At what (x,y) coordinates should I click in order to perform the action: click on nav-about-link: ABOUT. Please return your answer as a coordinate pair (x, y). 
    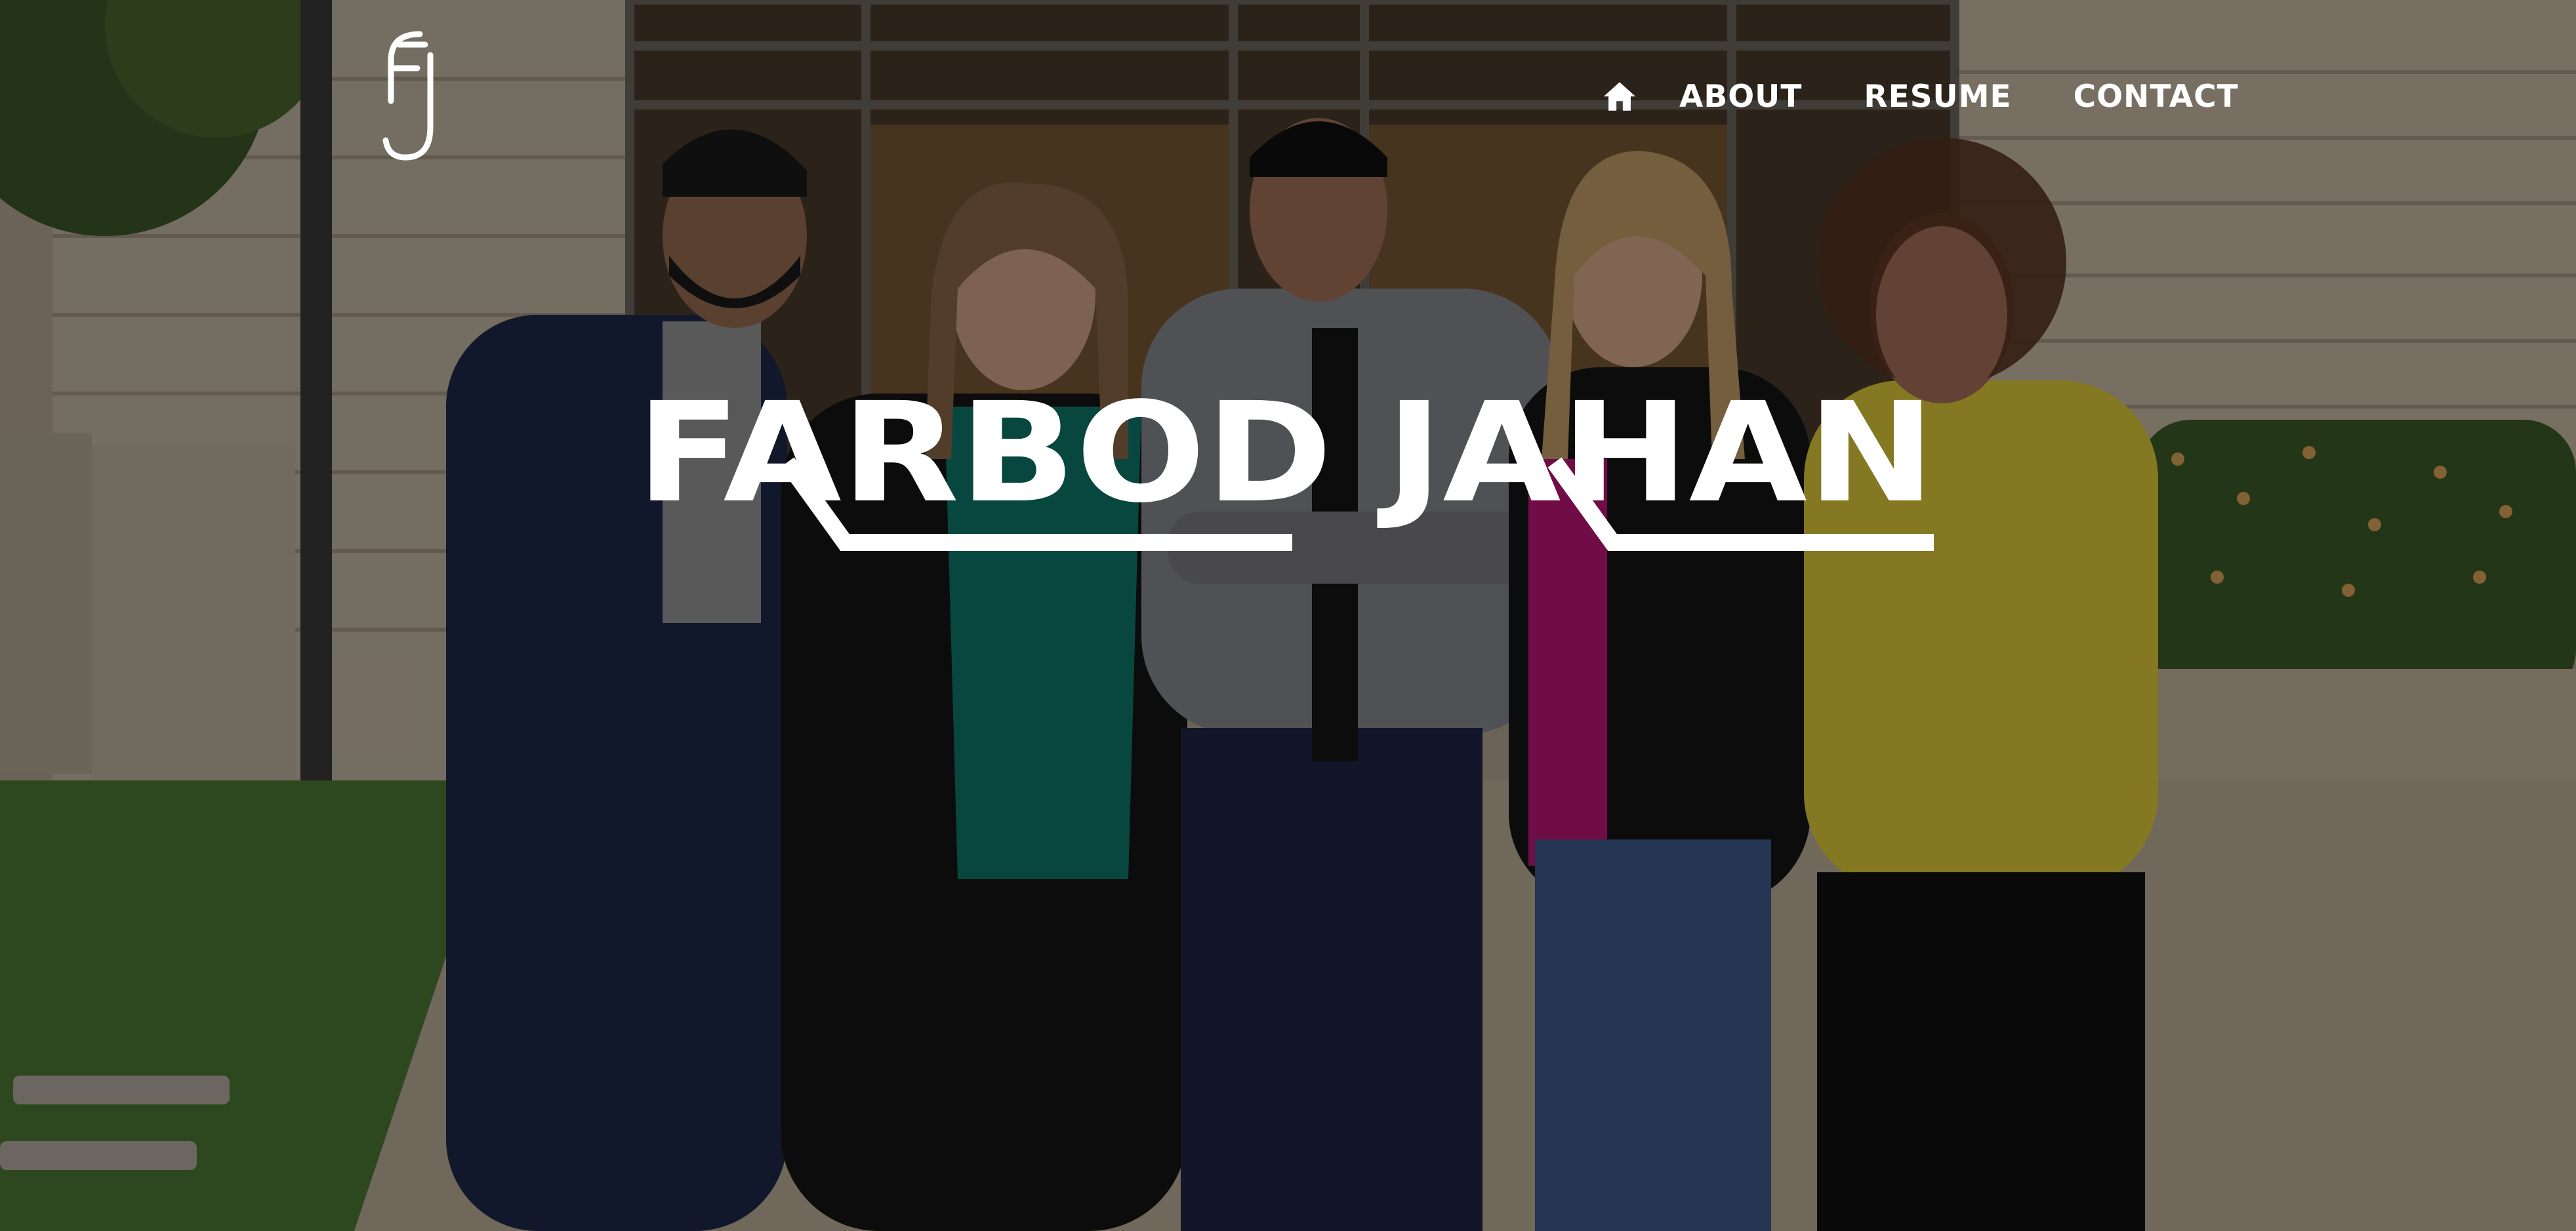
    Looking at the image, I should click on (1740, 97).